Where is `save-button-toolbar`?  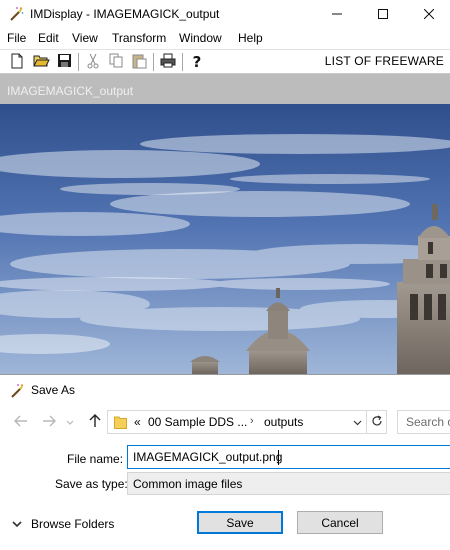
save-button-toolbar is located at coordinates (64, 62).